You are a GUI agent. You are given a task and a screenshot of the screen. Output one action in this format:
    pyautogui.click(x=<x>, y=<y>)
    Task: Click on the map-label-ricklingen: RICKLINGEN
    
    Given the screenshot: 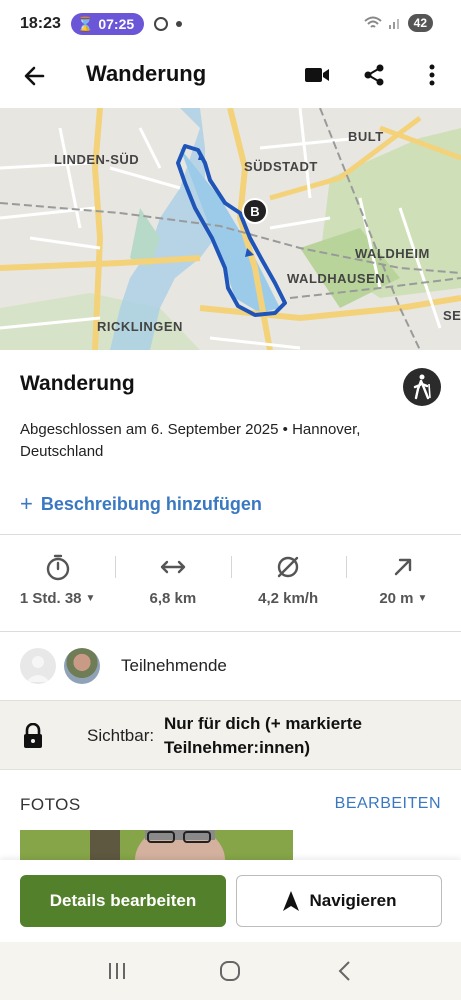 What is the action you would take?
    pyautogui.click(x=140, y=326)
    